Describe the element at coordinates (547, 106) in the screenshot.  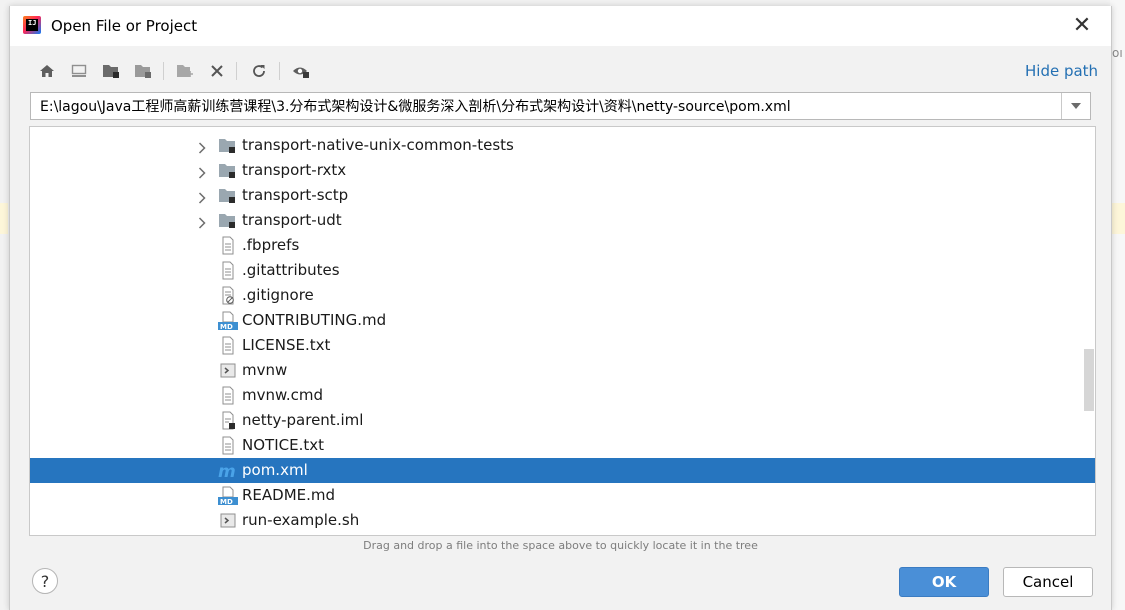
I see `path-input` at that location.